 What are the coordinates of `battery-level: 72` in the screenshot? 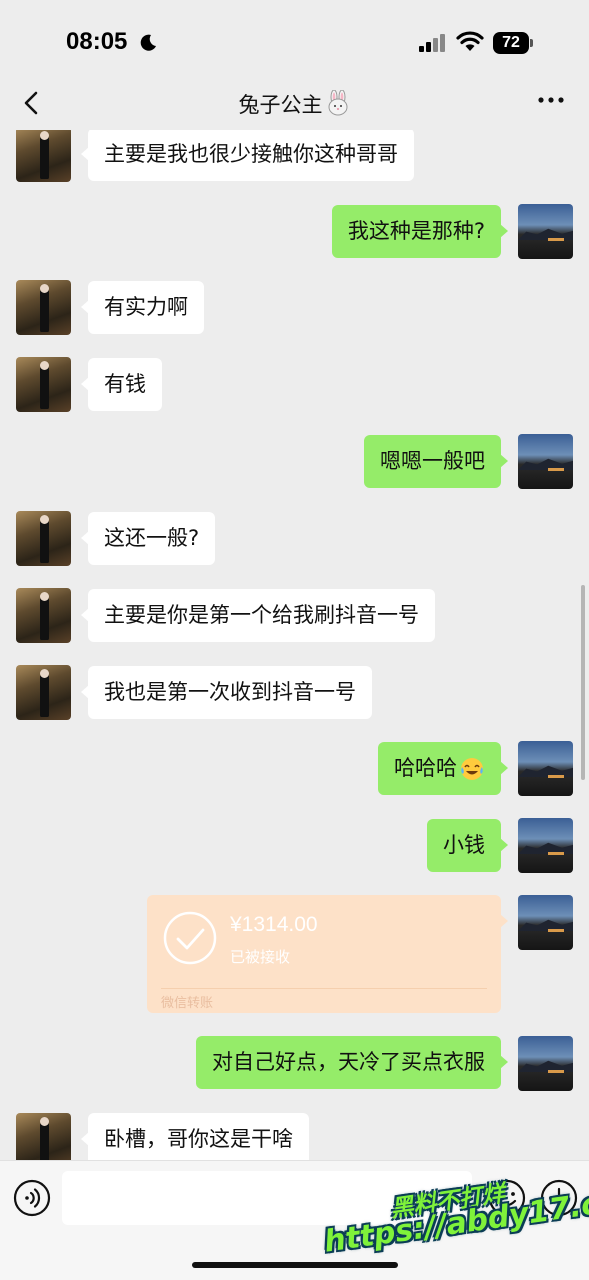 It's located at (511, 42).